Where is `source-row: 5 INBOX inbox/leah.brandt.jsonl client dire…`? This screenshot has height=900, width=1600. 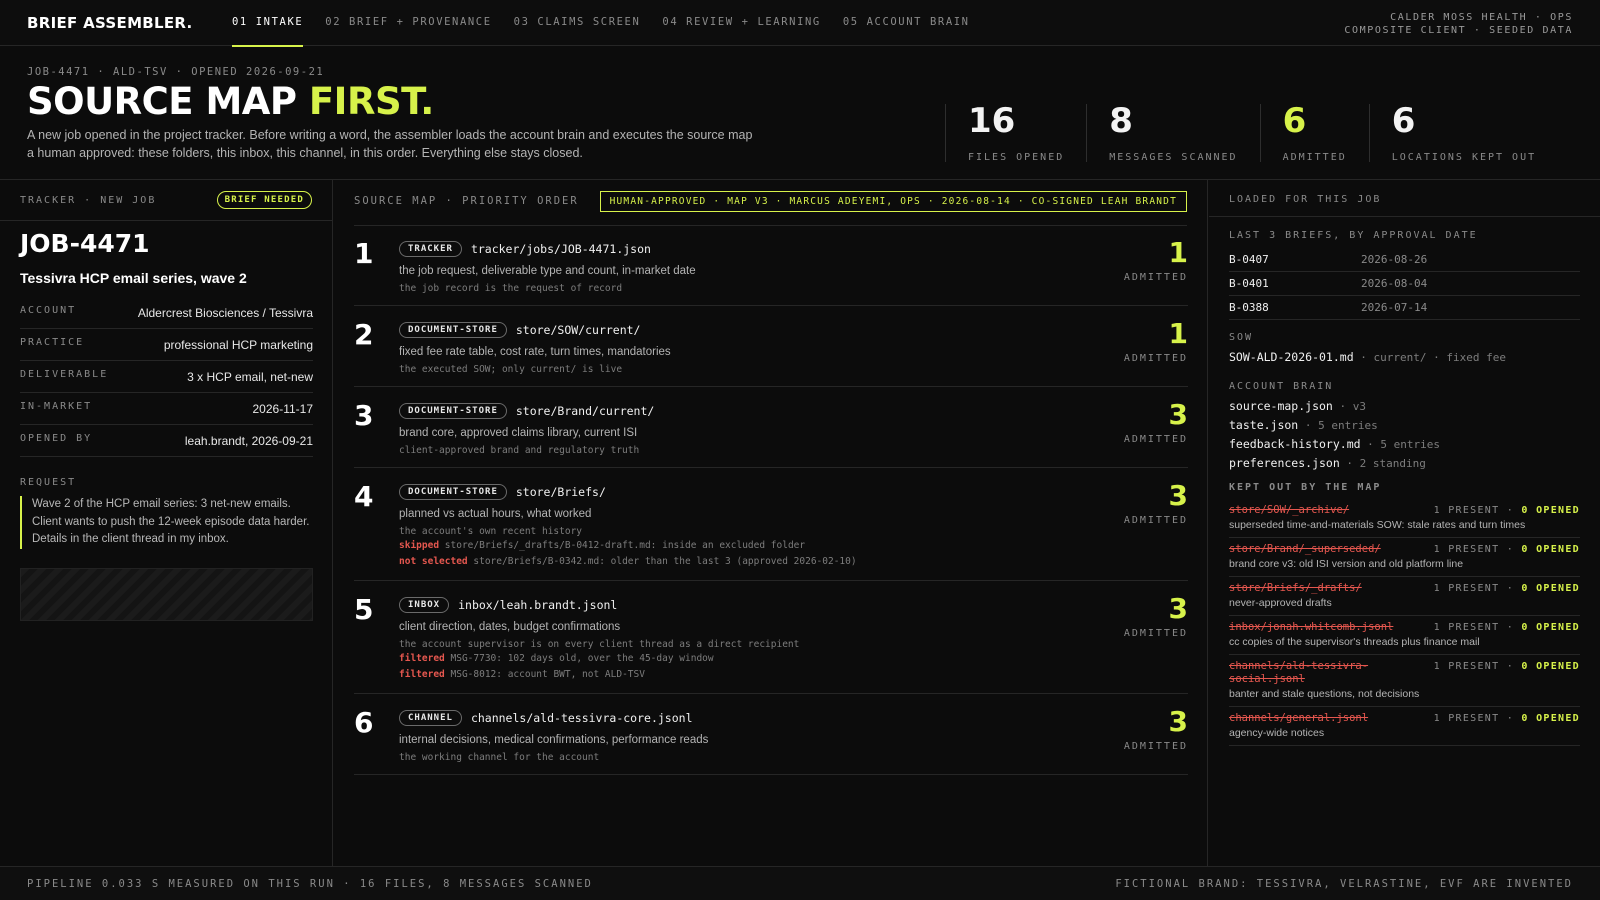 source-row: 5 INBOX inbox/leah.brandt.jsonl client dire… is located at coordinates (771, 637).